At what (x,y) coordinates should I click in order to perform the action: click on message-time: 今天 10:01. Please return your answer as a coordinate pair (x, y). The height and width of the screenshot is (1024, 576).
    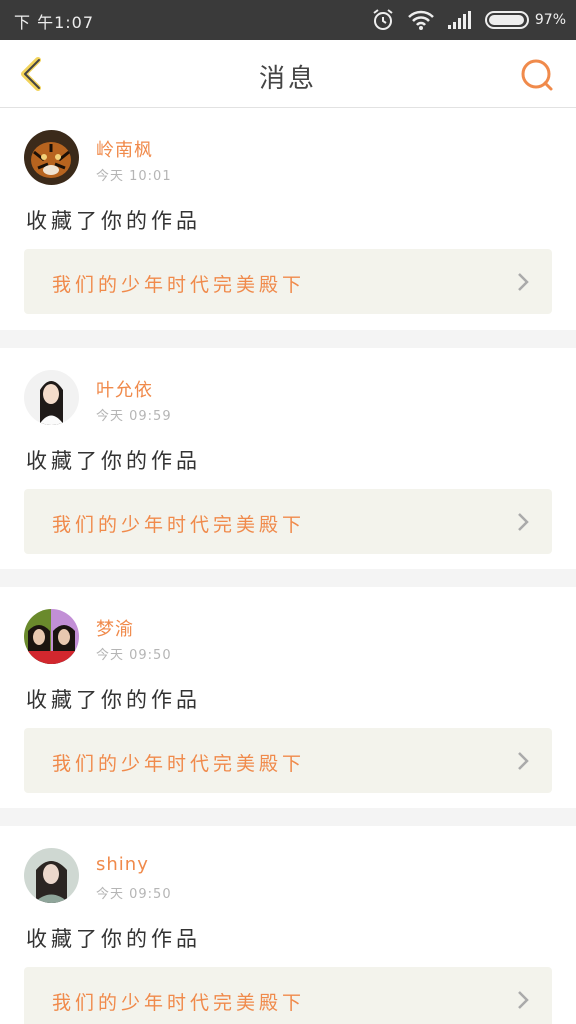
    Looking at the image, I should click on (134, 176).